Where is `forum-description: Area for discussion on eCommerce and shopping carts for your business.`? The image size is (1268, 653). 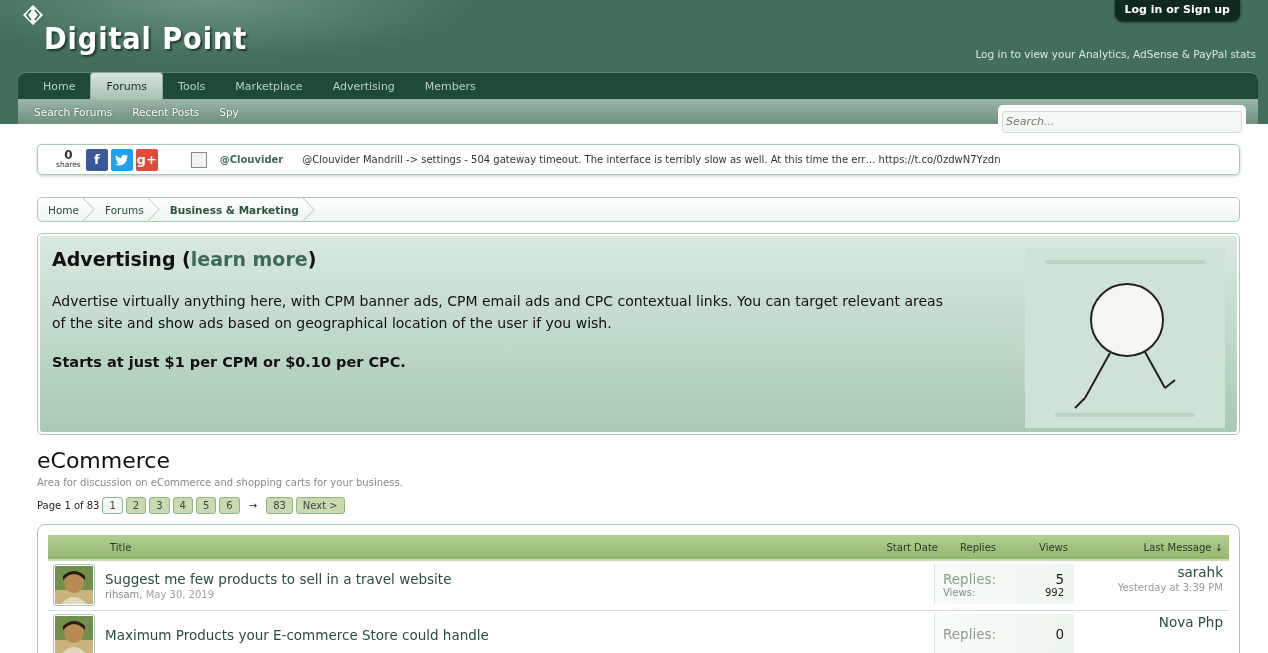
forum-description: Area for discussion on eCommerce and shopping carts for your business. is located at coordinates (220, 482).